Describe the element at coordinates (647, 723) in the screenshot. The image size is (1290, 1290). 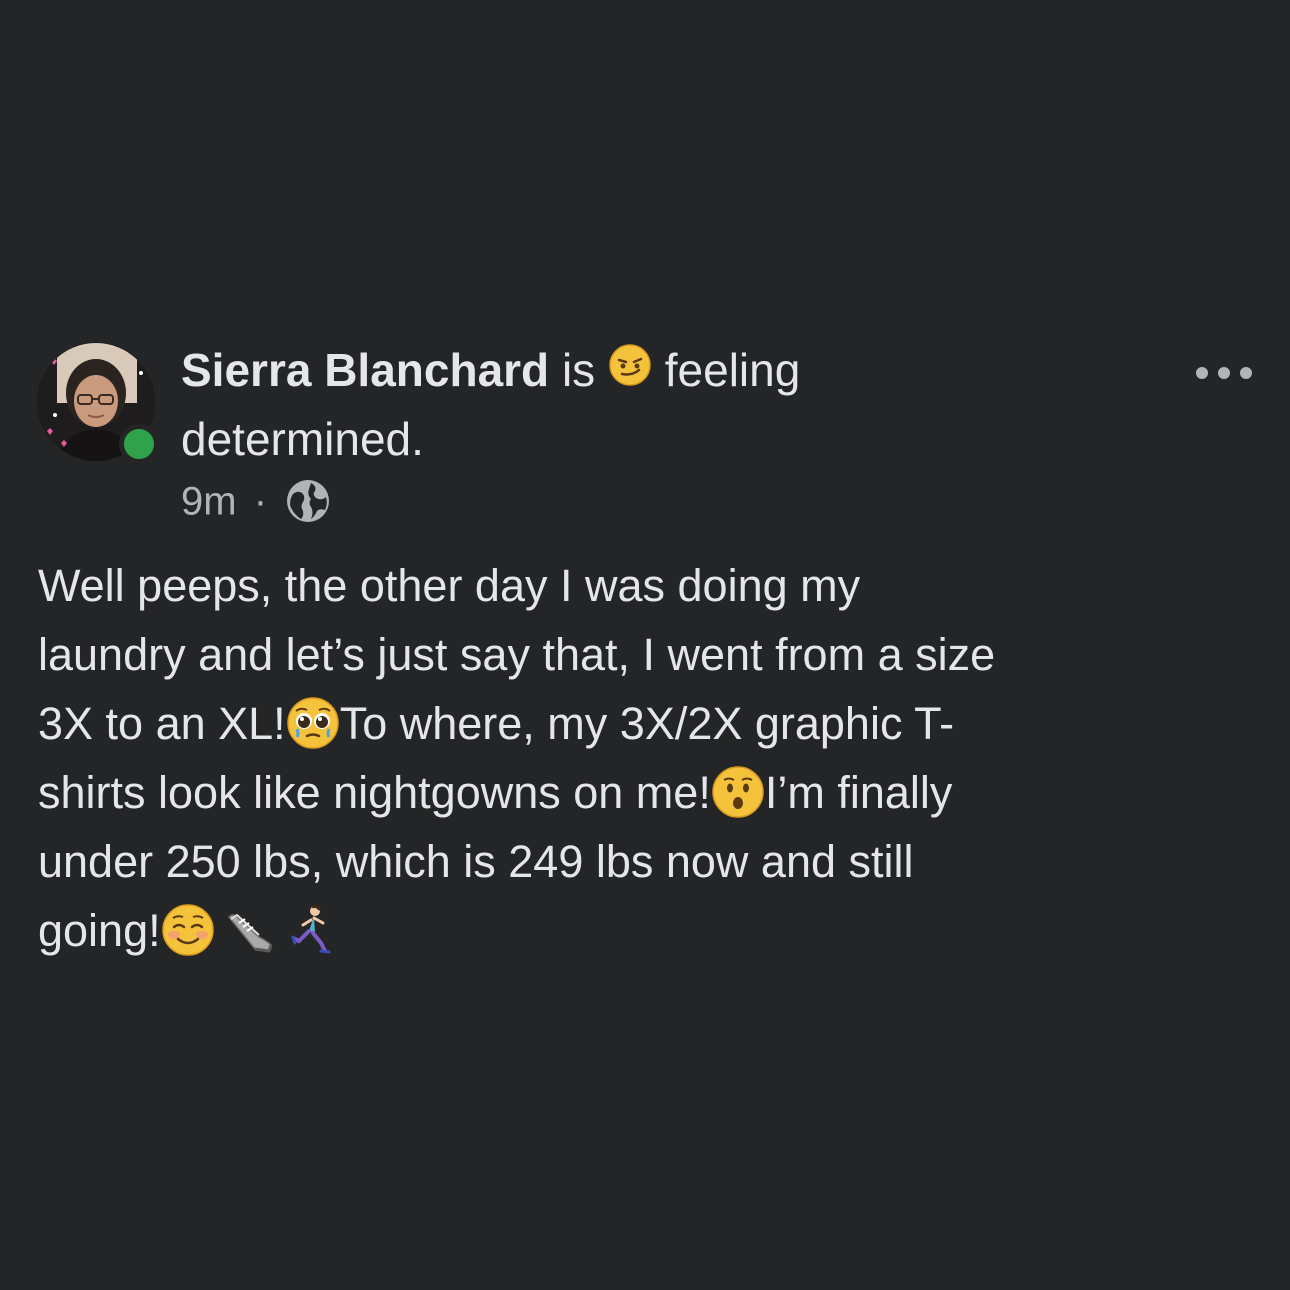
I see `body-text: To where, my 3X/2X graphic T-` at that location.